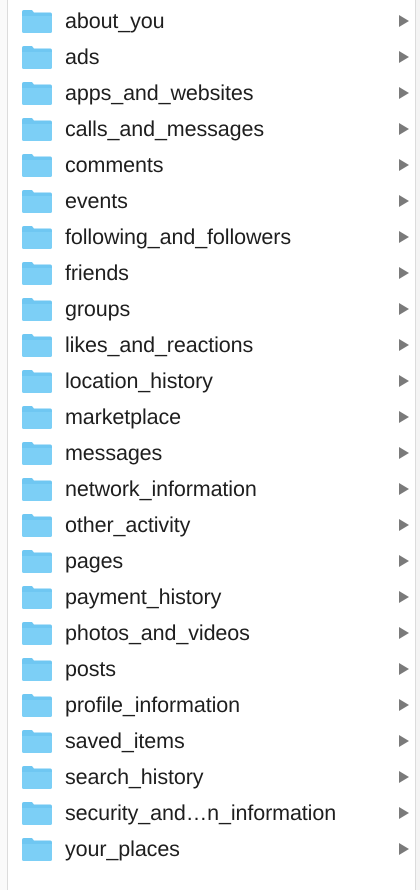 This screenshot has width=420, height=890. I want to click on folder-name: photos_and_videos, so click(158, 633).